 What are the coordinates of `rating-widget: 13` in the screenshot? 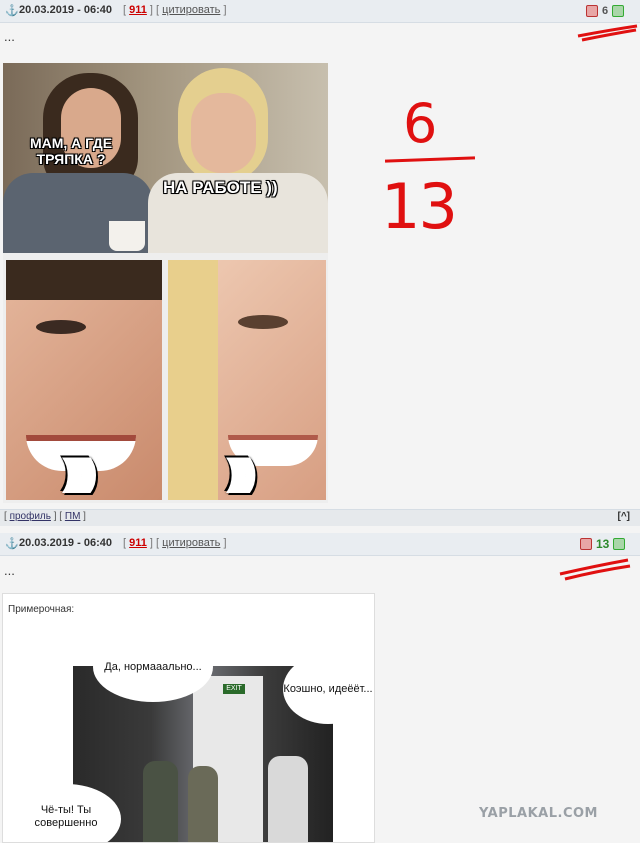 It's located at (603, 544).